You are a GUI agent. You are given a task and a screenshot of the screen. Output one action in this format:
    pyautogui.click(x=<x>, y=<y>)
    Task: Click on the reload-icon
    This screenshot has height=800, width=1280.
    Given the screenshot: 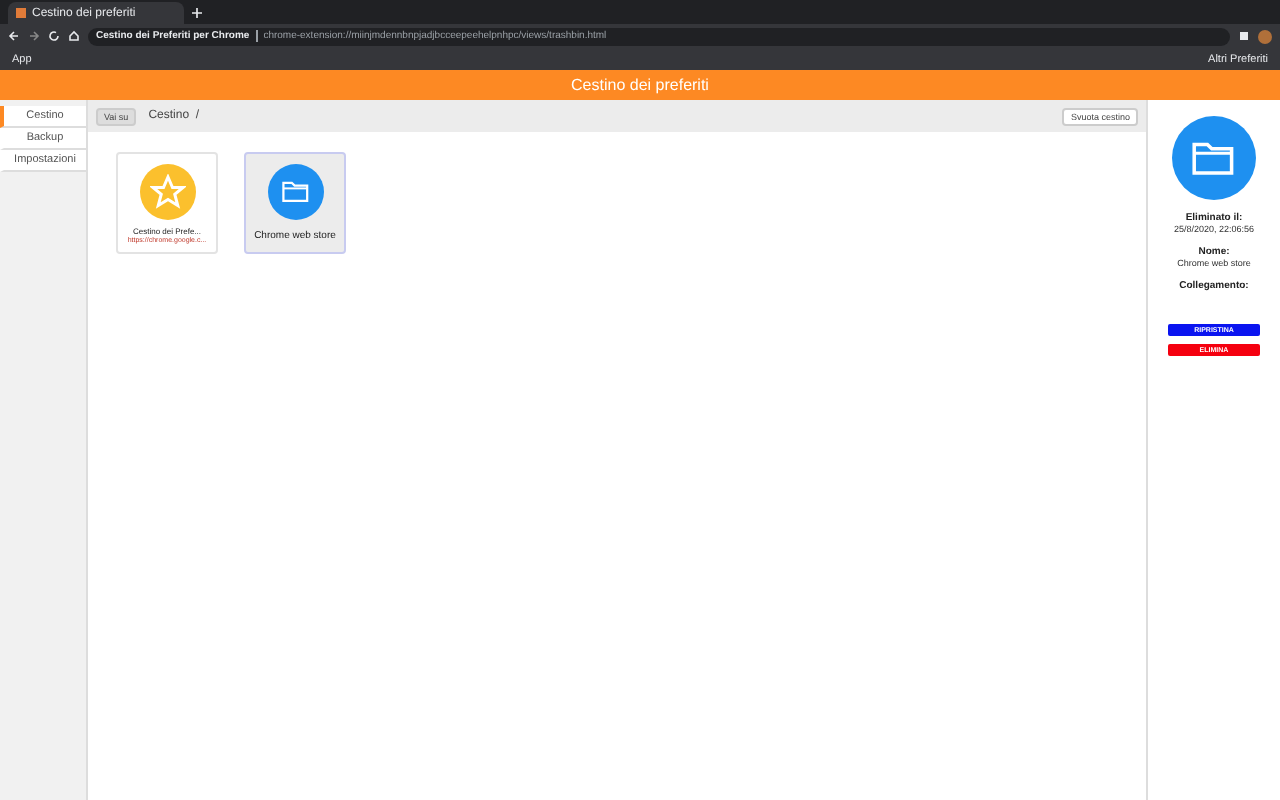 What is the action you would take?
    pyautogui.click(x=54, y=36)
    